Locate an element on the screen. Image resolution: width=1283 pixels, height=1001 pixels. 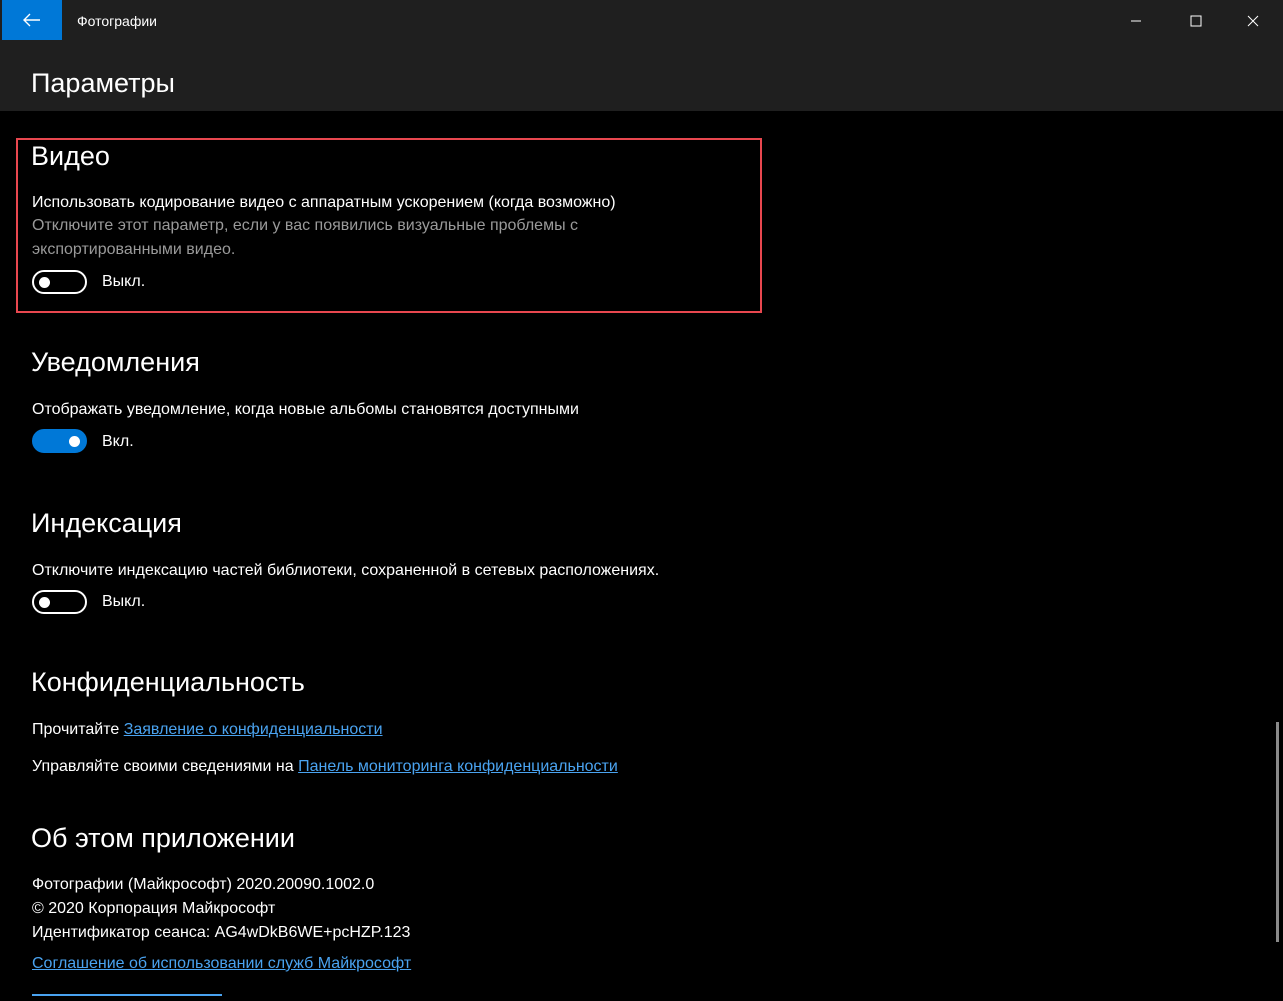
minimize-icon is located at coordinates (1136, 21).